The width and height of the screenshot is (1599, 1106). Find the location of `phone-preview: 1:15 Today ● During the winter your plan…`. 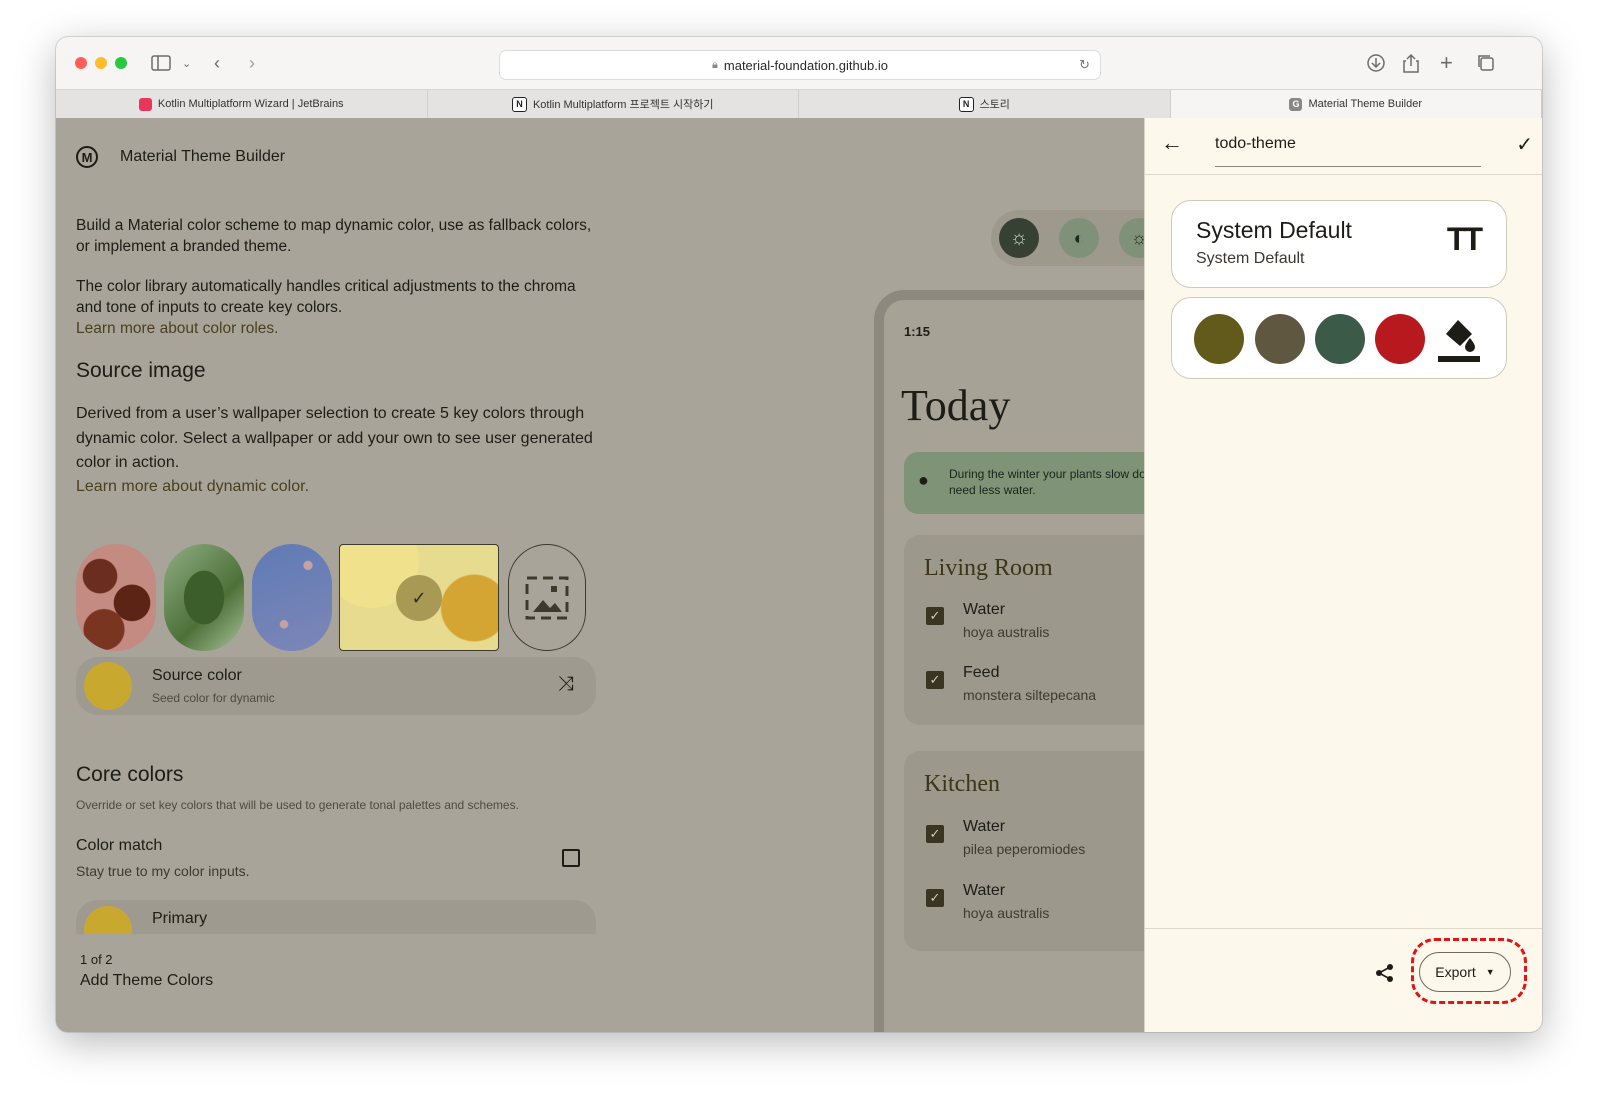

phone-preview: 1:15 Today ● During the winter your plan… is located at coordinates (1009, 661).